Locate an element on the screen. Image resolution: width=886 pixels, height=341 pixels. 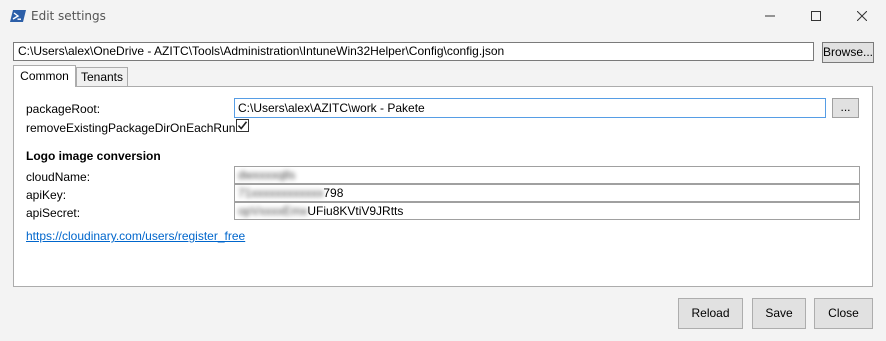
cloud-name-value: dwxxxxqlls is located at coordinates (267, 175).